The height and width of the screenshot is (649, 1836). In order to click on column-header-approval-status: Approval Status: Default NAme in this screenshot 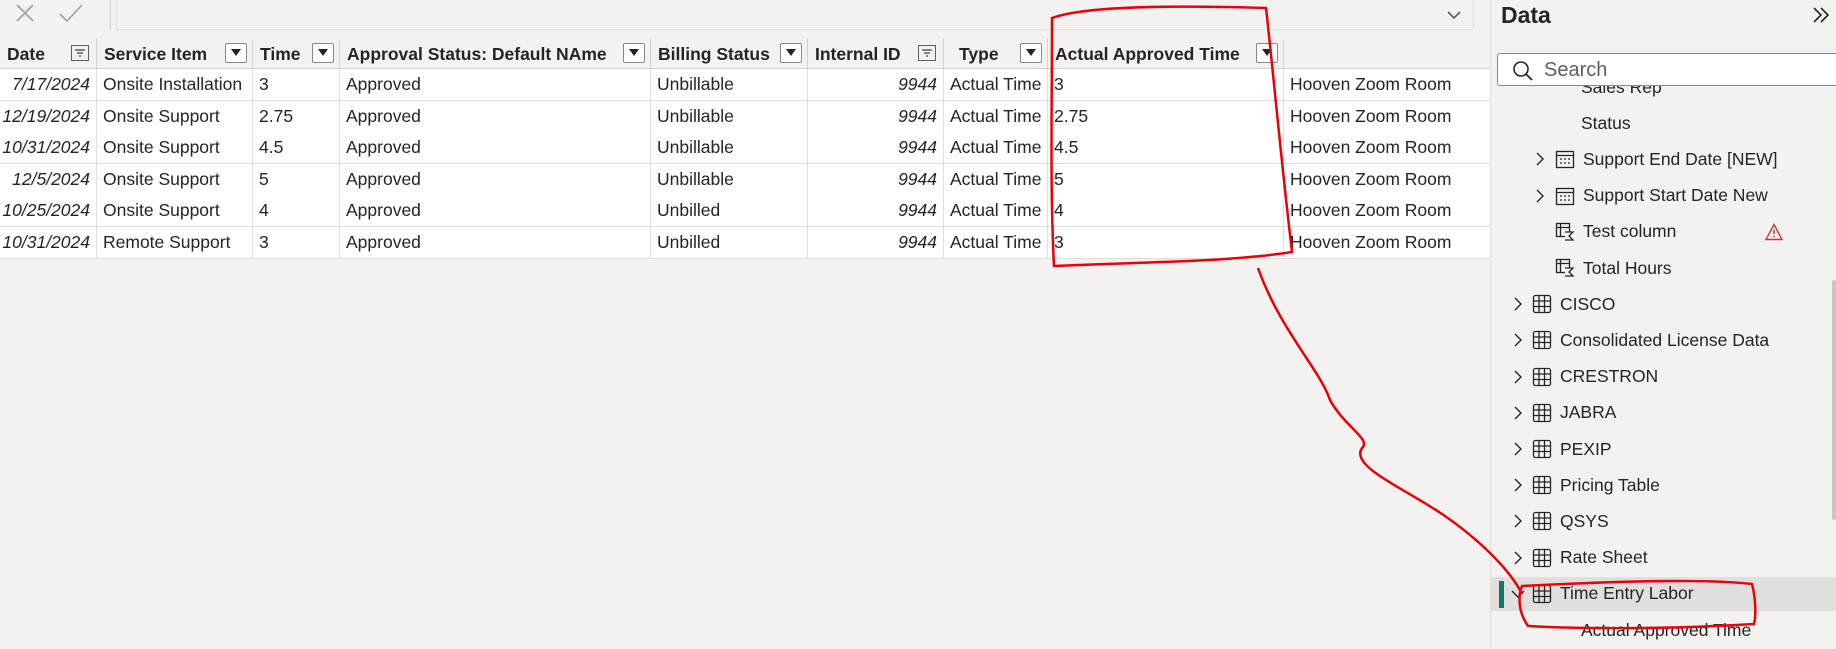, I will do `click(495, 54)`.